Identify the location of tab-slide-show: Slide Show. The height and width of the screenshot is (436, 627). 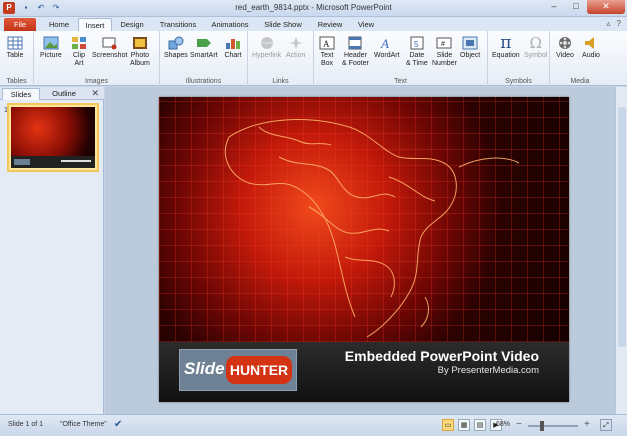
(283, 24).